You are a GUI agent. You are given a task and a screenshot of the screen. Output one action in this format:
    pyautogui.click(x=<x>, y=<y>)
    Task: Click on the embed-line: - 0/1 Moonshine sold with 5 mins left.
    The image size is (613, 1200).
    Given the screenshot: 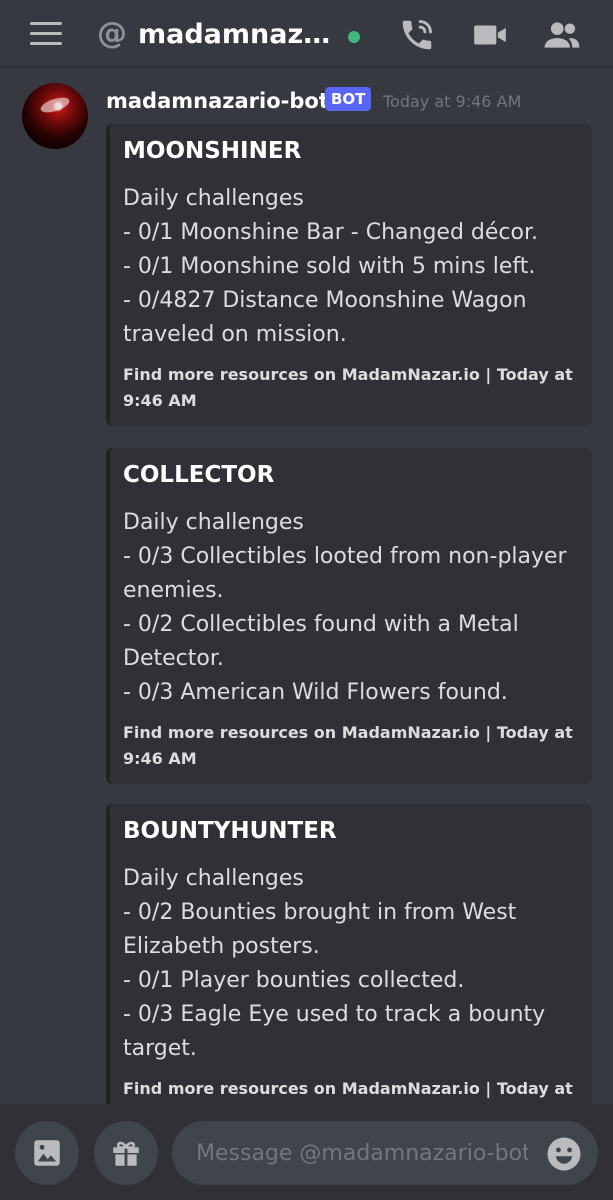 What is the action you would take?
    pyautogui.click(x=329, y=266)
    